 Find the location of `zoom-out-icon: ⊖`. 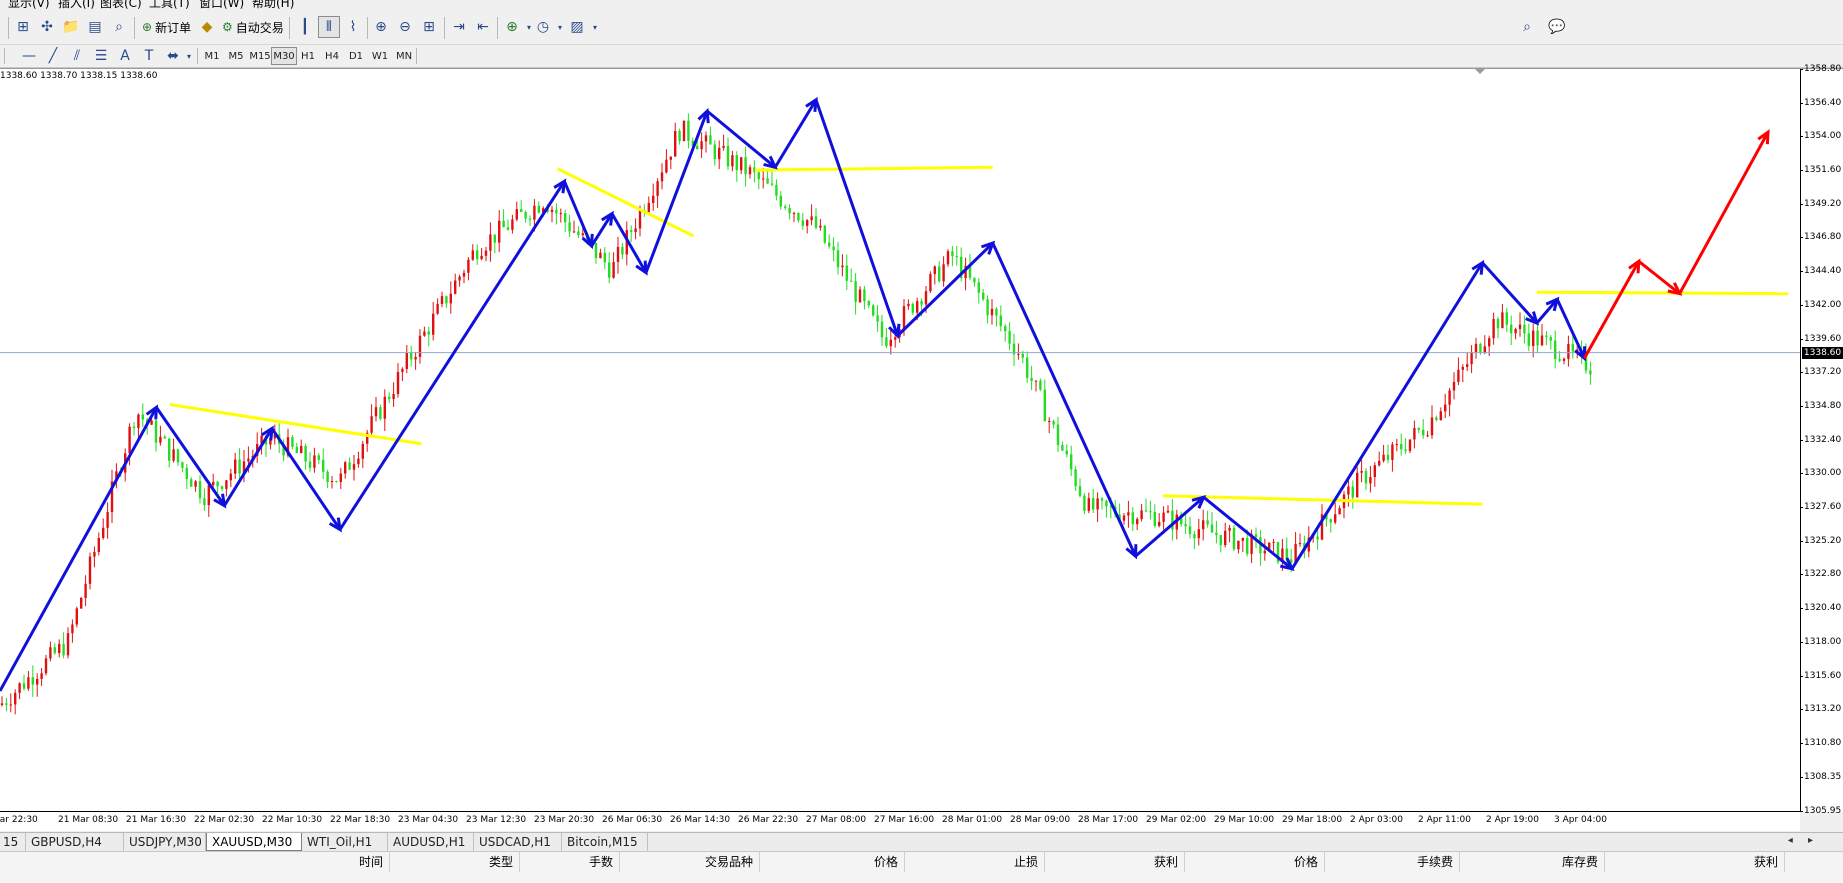

zoom-out-icon: ⊖ is located at coordinates (405, 27).